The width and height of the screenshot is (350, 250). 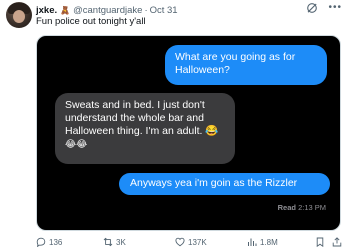 I want to click on laughing-emoji-line: 😂😂, so click(x=76, y=144).